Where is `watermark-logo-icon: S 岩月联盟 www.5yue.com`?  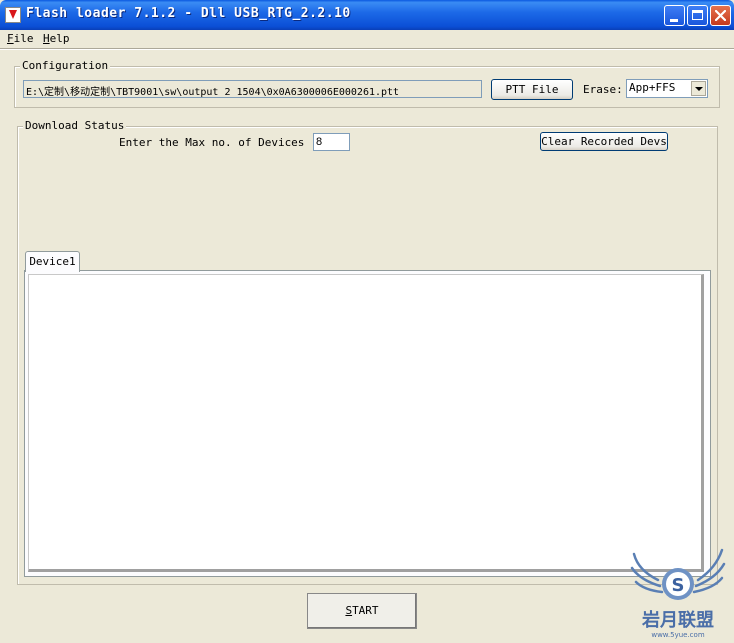 watermark-logo-icon: S 岩月联盟 www.5yue.com is located at coordinates (678, 593).